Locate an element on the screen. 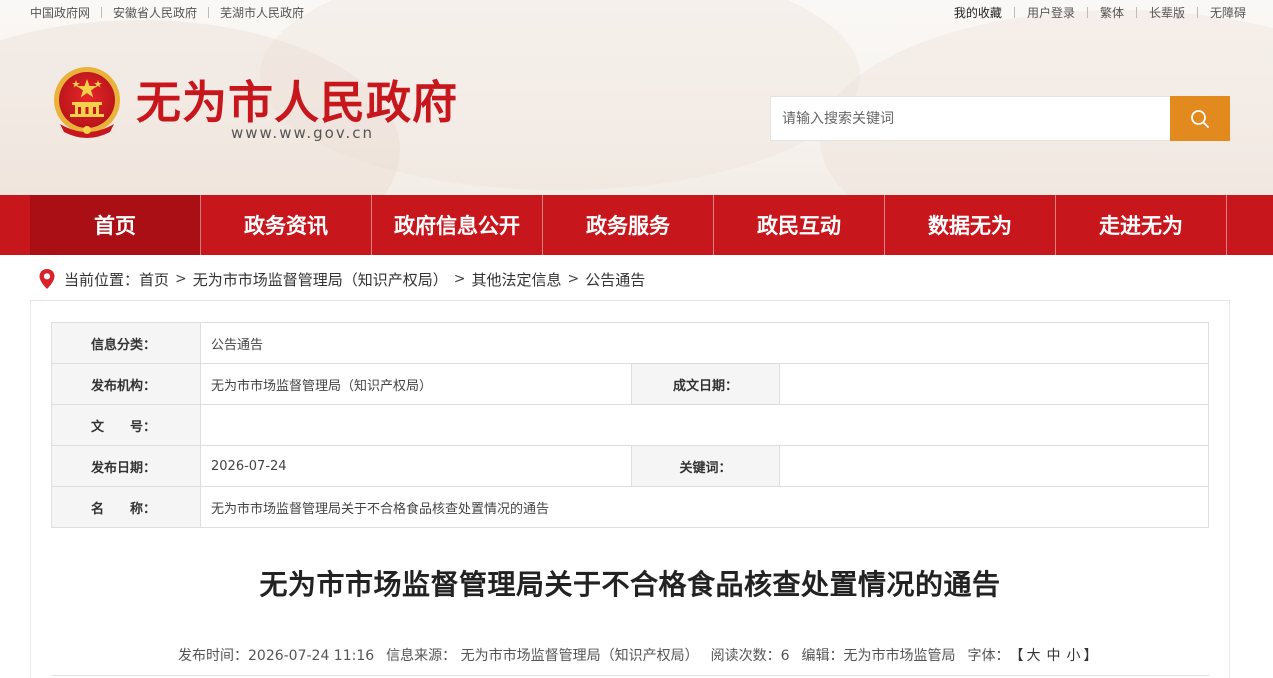  national-emblem-icon is located at coordinates (87, 102).